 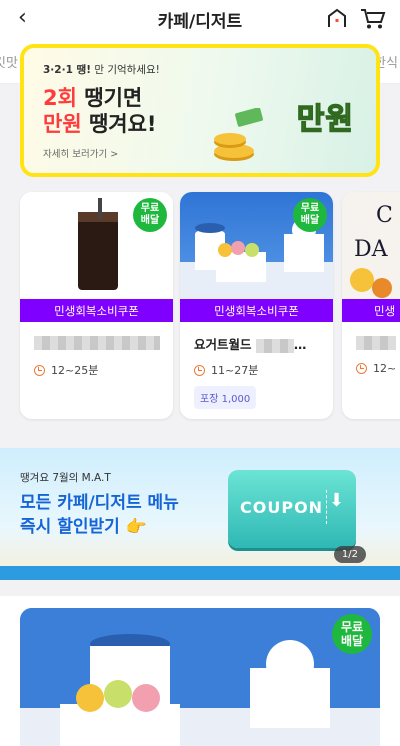 What do you see at coordinates (226, 370) in the screenshot?
I see `delivery-time: 11~27분` at bounding box center [226, 370].